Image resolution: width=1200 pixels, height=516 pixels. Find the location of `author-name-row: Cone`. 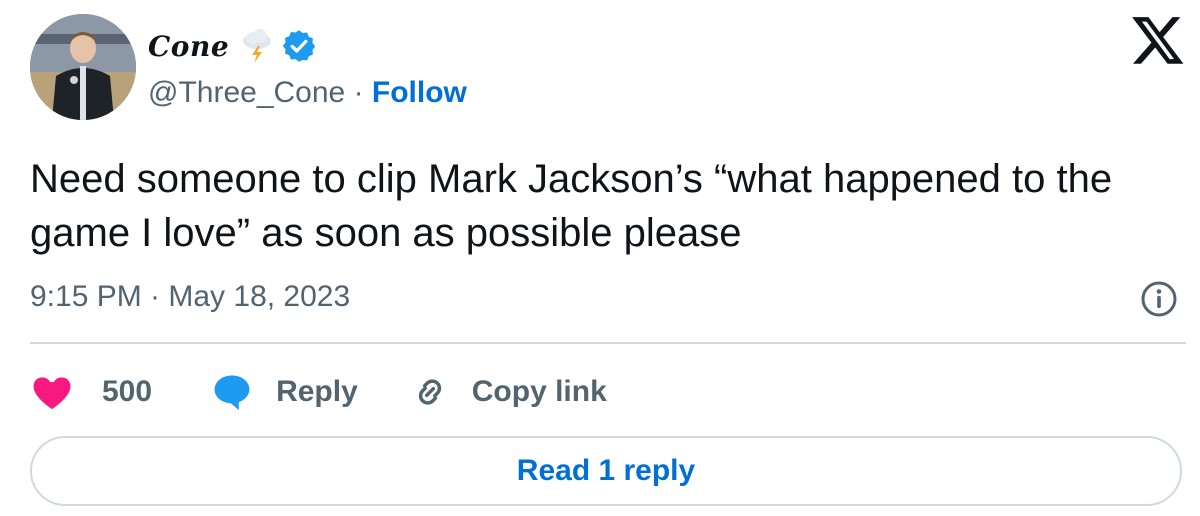

author-name-row: Cone is located at coordinates (232, 46).